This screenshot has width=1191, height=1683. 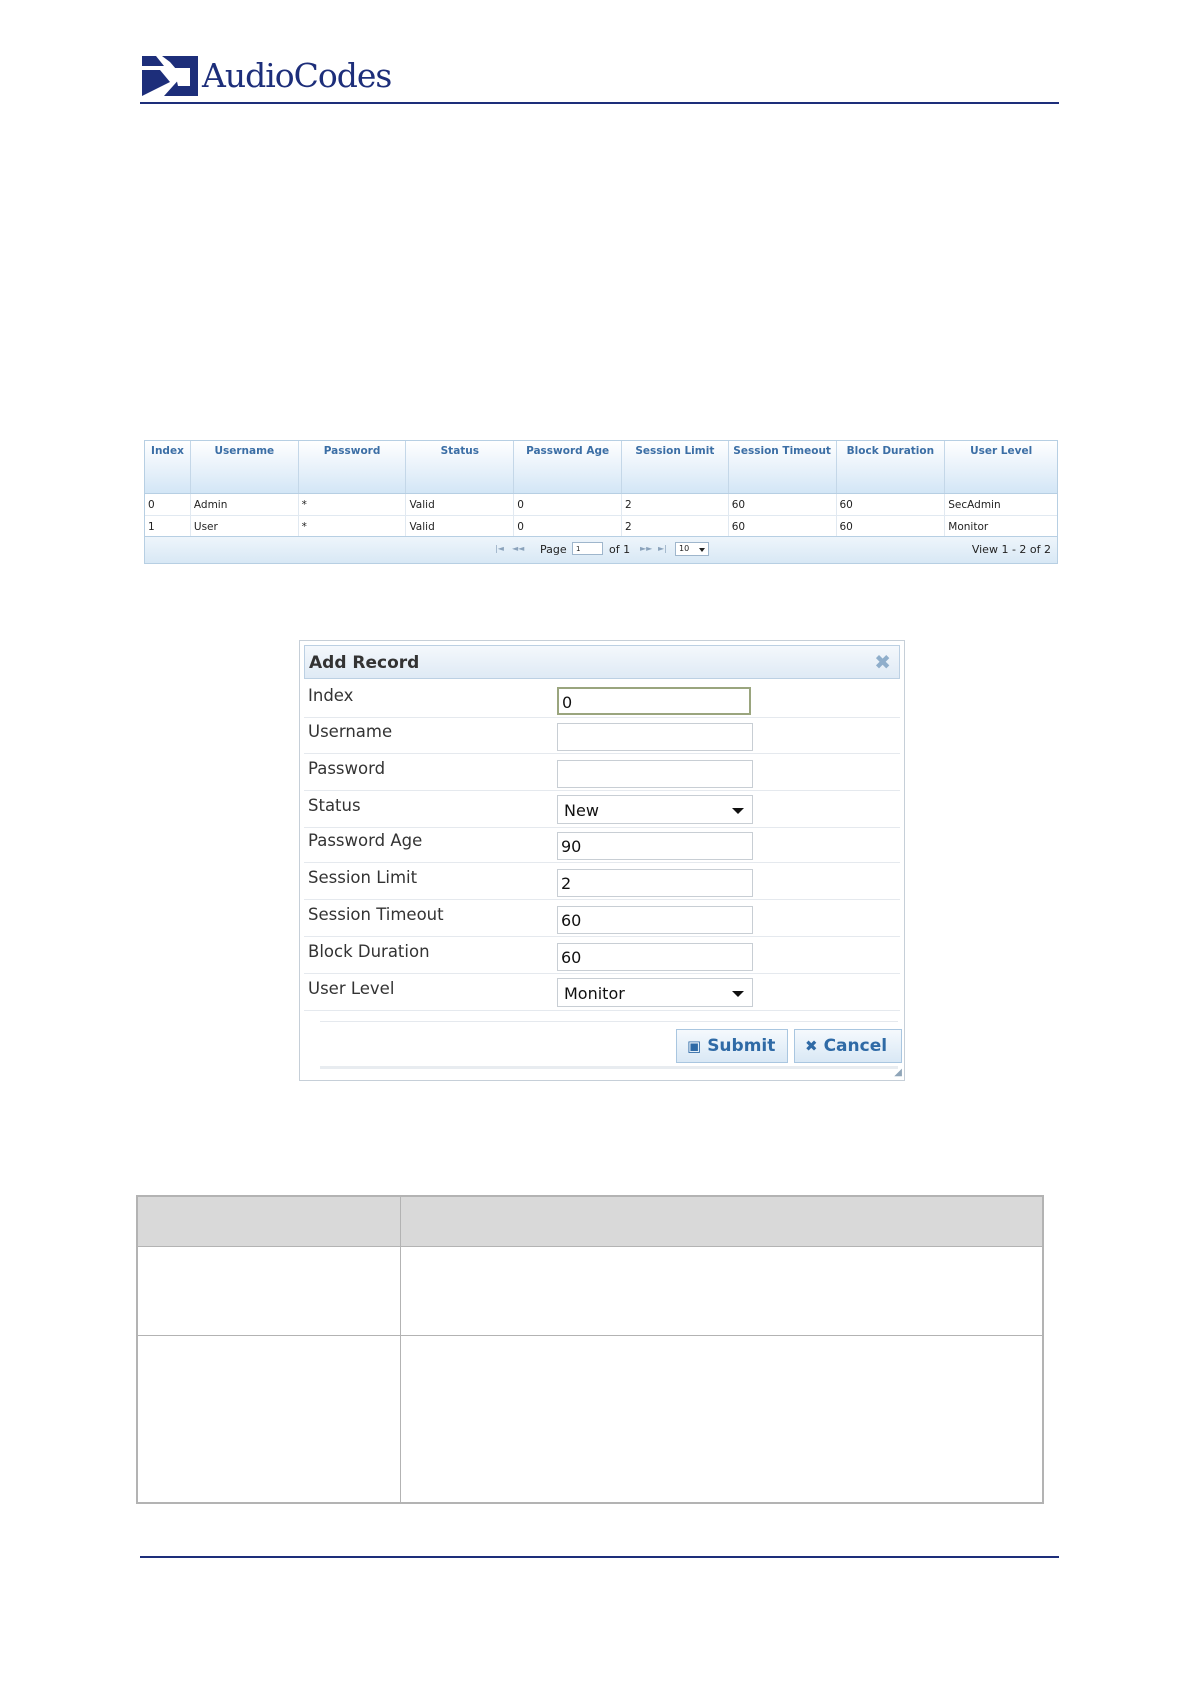 What do you see at coordinates (655, 737) in the screenshot?
I see `username-field` at bounding box center [655, 737].